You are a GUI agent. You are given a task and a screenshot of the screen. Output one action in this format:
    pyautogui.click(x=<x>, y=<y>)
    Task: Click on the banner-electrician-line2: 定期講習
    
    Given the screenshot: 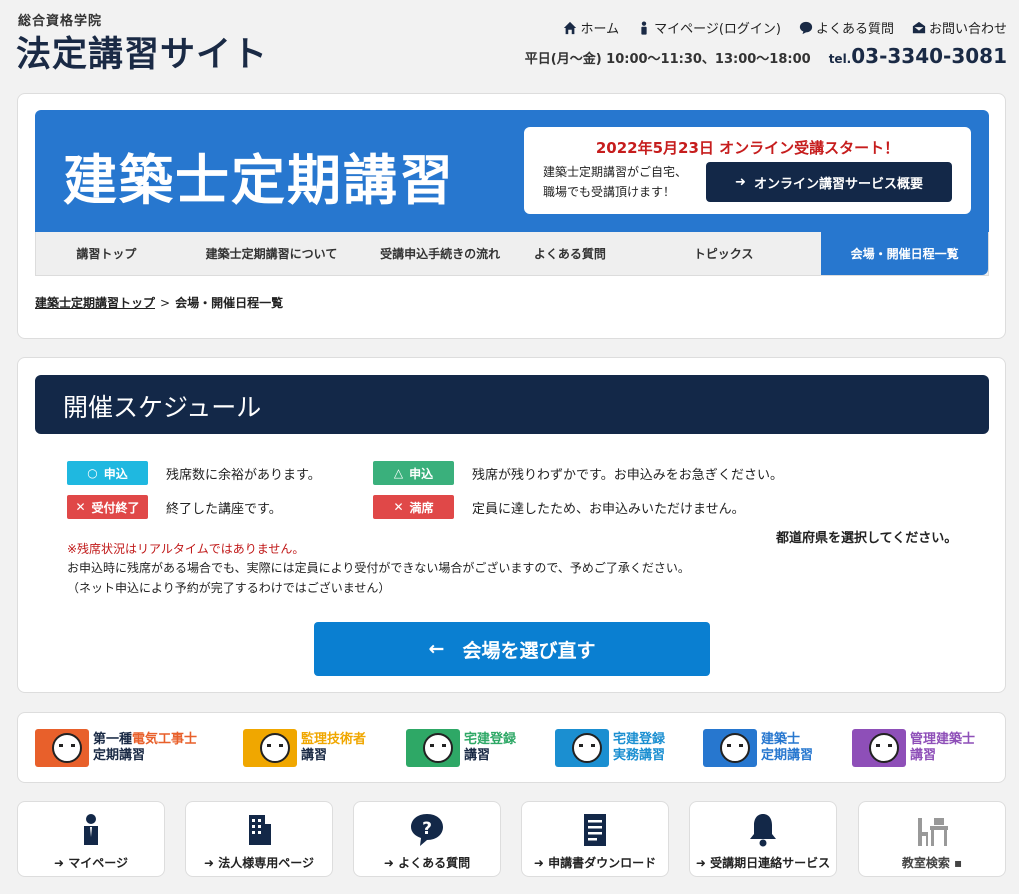 What is the action you would take?
    pyautogui.click(x=119, y=755)
    